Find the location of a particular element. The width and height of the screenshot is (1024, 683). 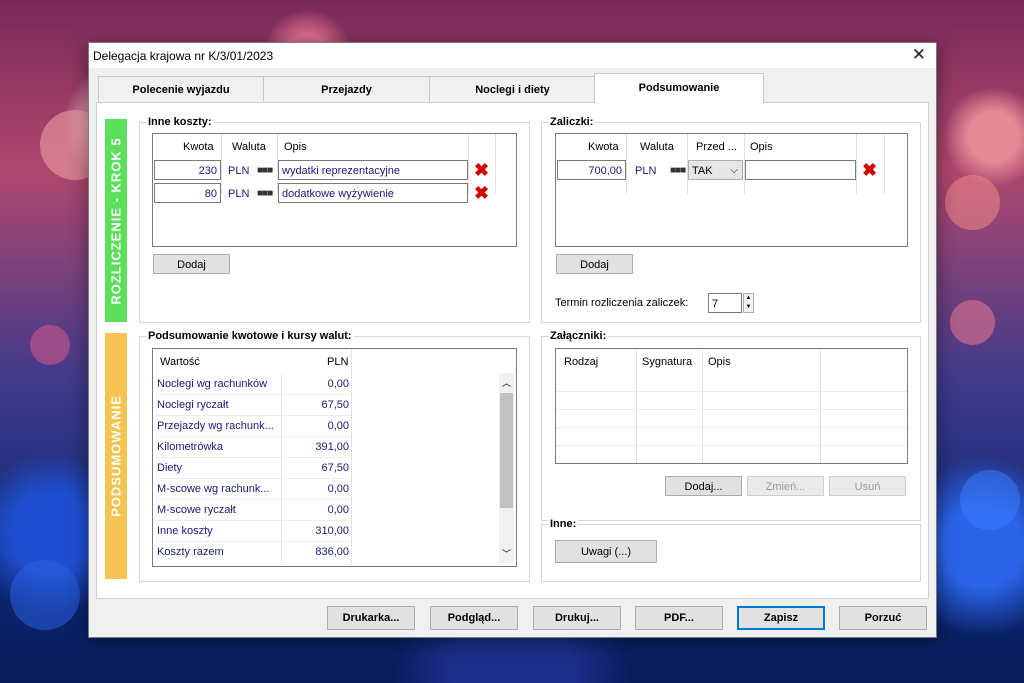

row-label: Diety is located at coordinates (170, 468).